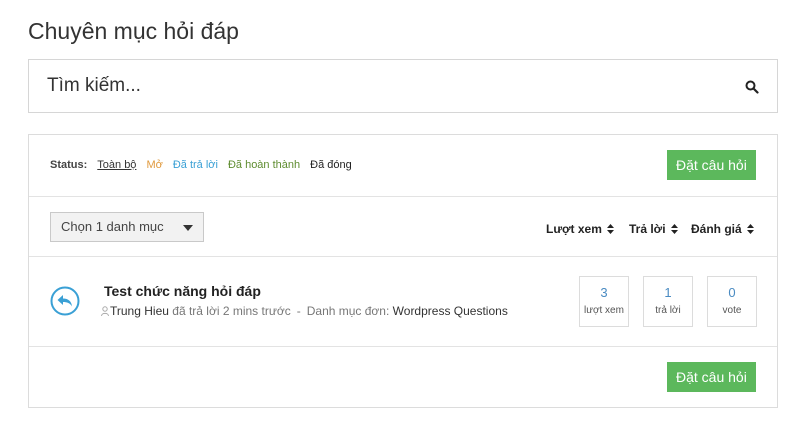 The width and height of the screenshot is (802, 429). What do you see at coordinates (105, 311) in the screenshot?
I see `avatar-icon` at bounding box center [105, 311].